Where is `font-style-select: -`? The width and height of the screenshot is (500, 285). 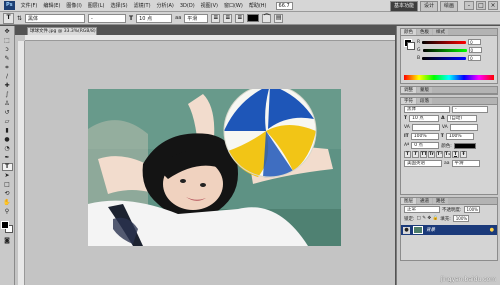
font-style-select: - is located at coordinates (107, 18).